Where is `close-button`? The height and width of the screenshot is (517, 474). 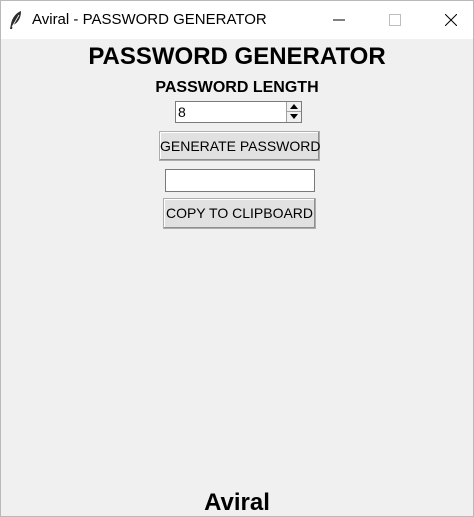
close-button is located at coordinates (450, 20).